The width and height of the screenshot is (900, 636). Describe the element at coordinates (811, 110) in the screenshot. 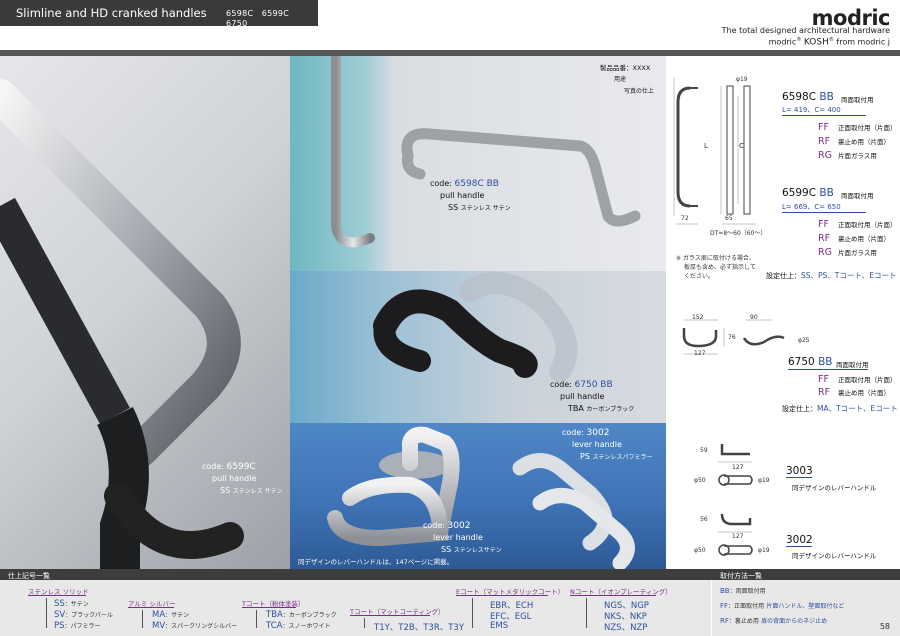

I see `product-6598c-dims: L= 419、C= 400` at that location.